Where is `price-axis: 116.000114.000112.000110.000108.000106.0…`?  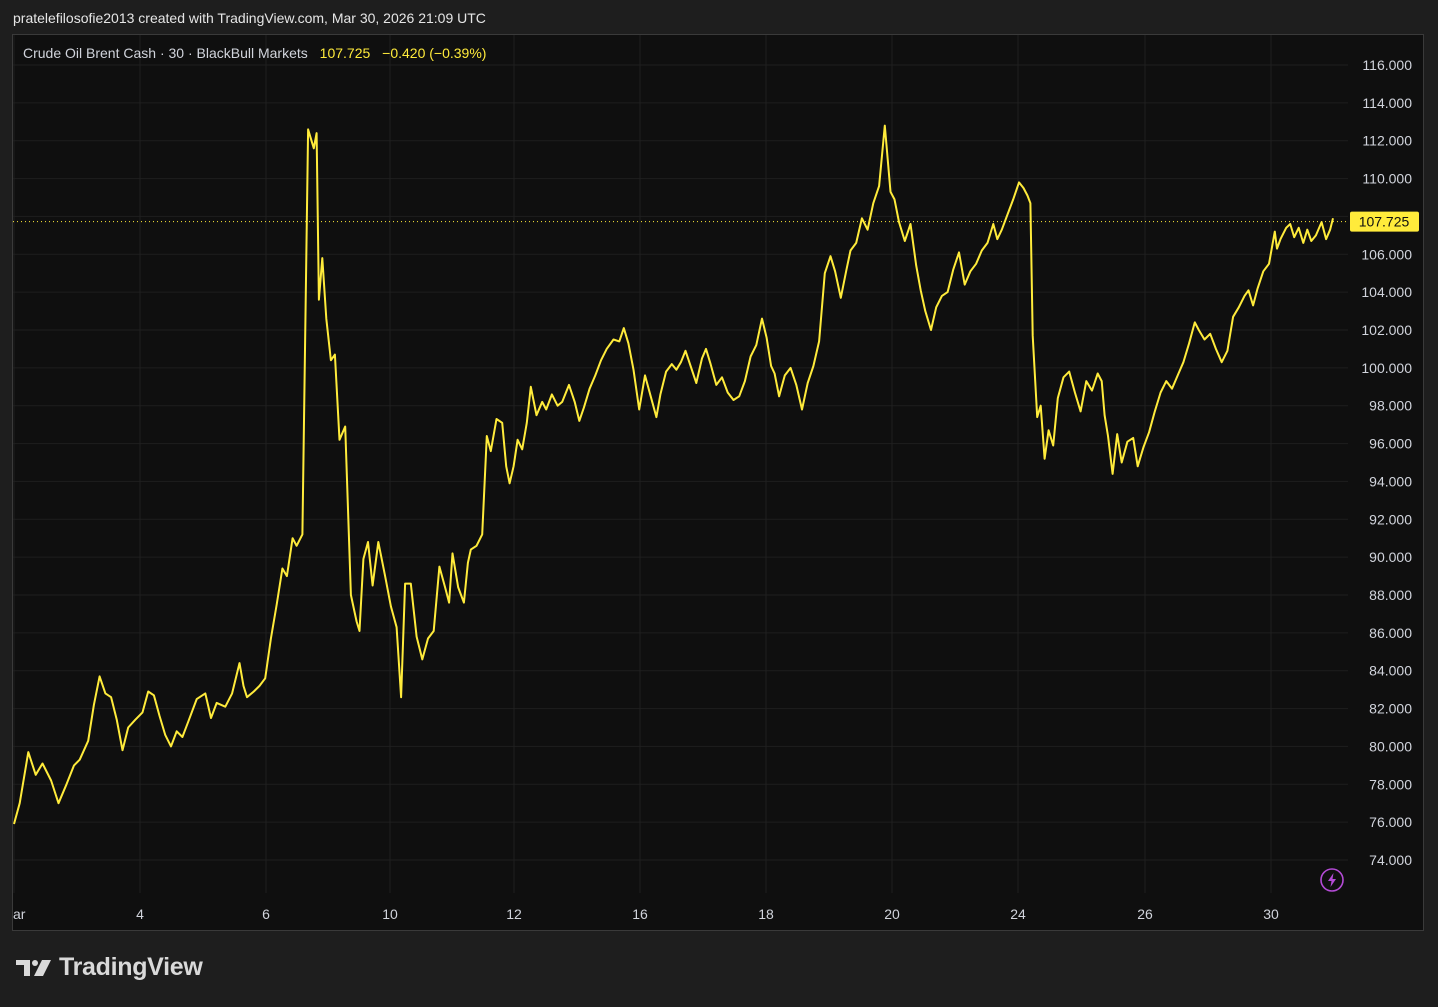 price-axis: 116.000114.000112.000110.000108.000106.0… is located at coordinates (1386, 462).